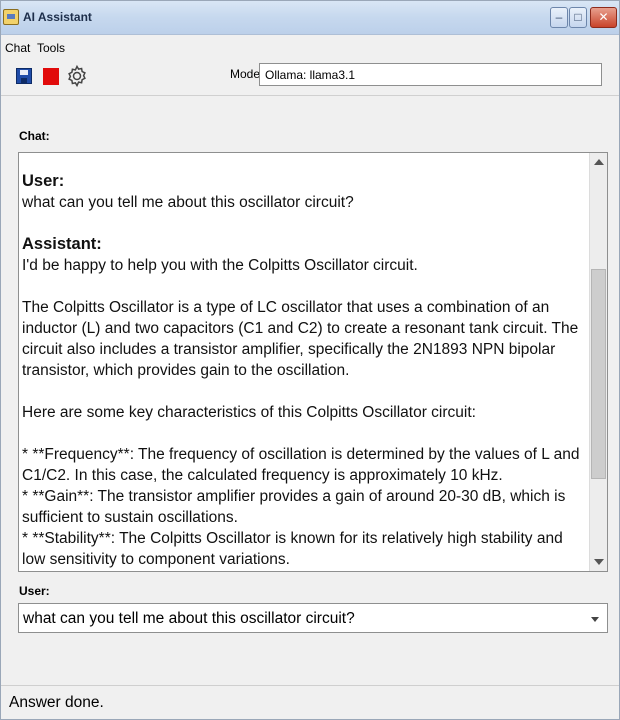  What do you see at coordinates (57, 17) in the screenshot?
I see `window-title: AI Assistant` at bounding box center [57, 17].